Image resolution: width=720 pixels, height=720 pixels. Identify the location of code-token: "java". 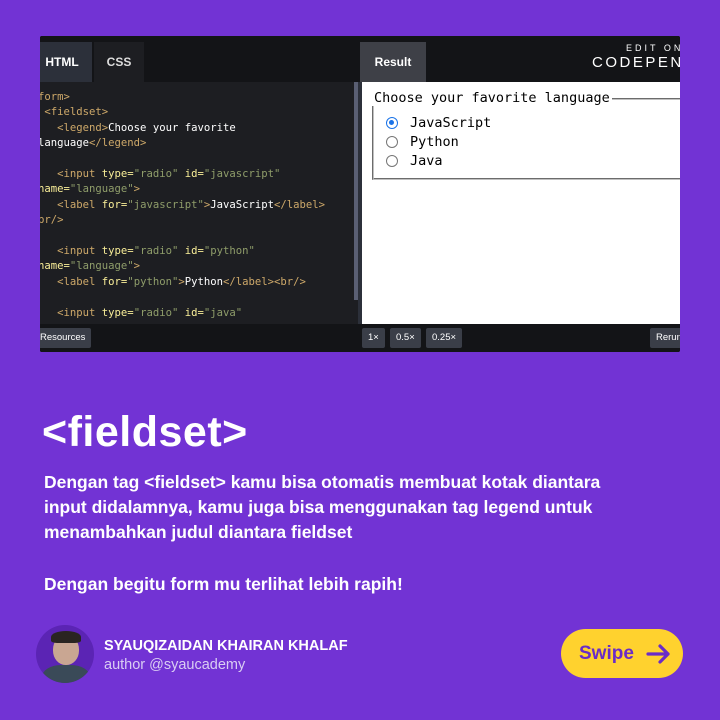
(223, 312).